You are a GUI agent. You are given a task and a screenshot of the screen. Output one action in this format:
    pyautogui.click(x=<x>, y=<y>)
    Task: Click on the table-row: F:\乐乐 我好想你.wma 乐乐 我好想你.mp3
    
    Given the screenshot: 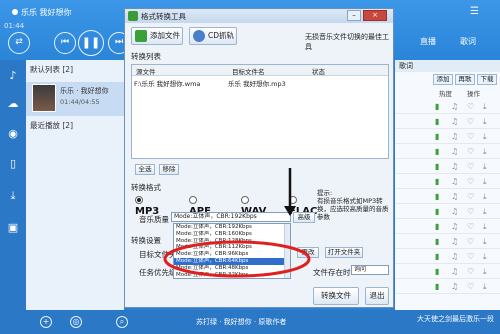 What is the action you would take?
    pyautogui.click(x=260, y=82)
    